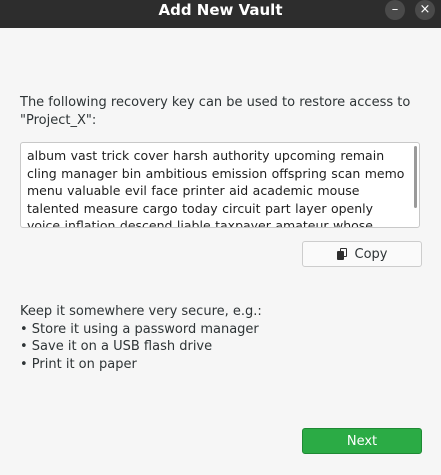 This screenshot has height=475, width=441. What do you see at coordinates (141, 311) in the screenshot?
I see `tips-heading: Keep it somewhere very secure, e.g.:` at bounding box center [141, 311].